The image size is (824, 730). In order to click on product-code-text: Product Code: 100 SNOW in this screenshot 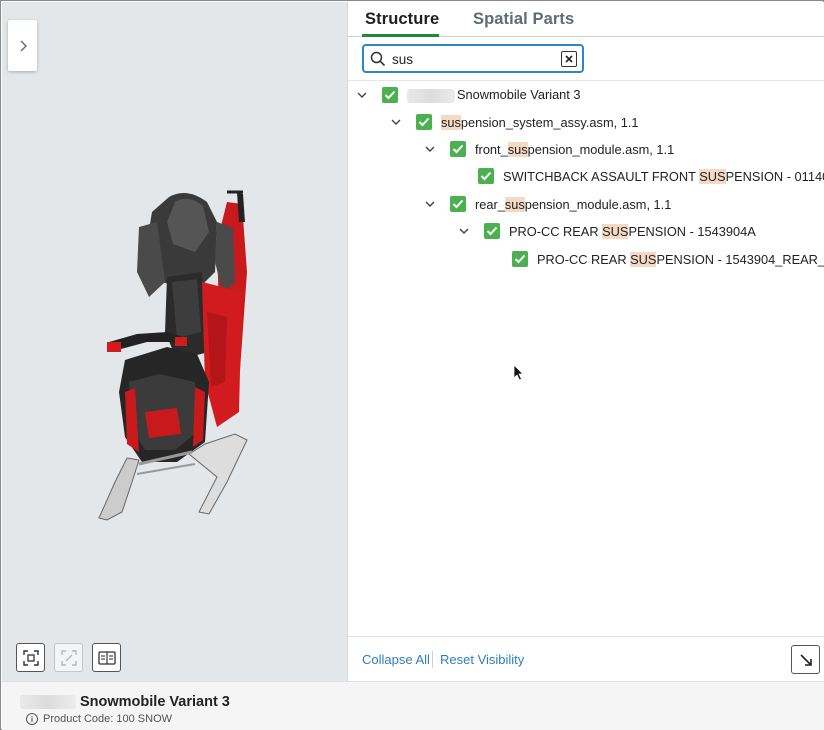, I will do `click(108, 719)`.